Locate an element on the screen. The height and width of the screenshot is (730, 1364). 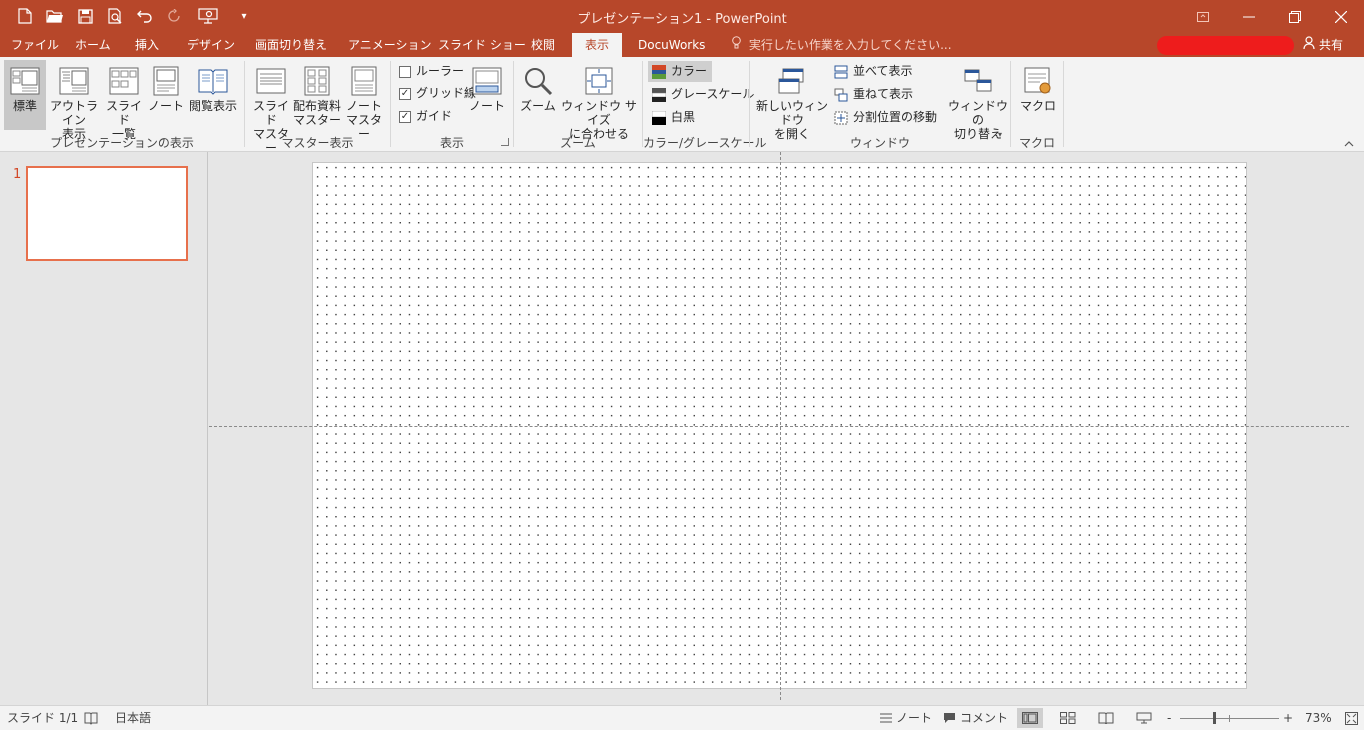
new-window-icon is located at coordinates (792, 81).